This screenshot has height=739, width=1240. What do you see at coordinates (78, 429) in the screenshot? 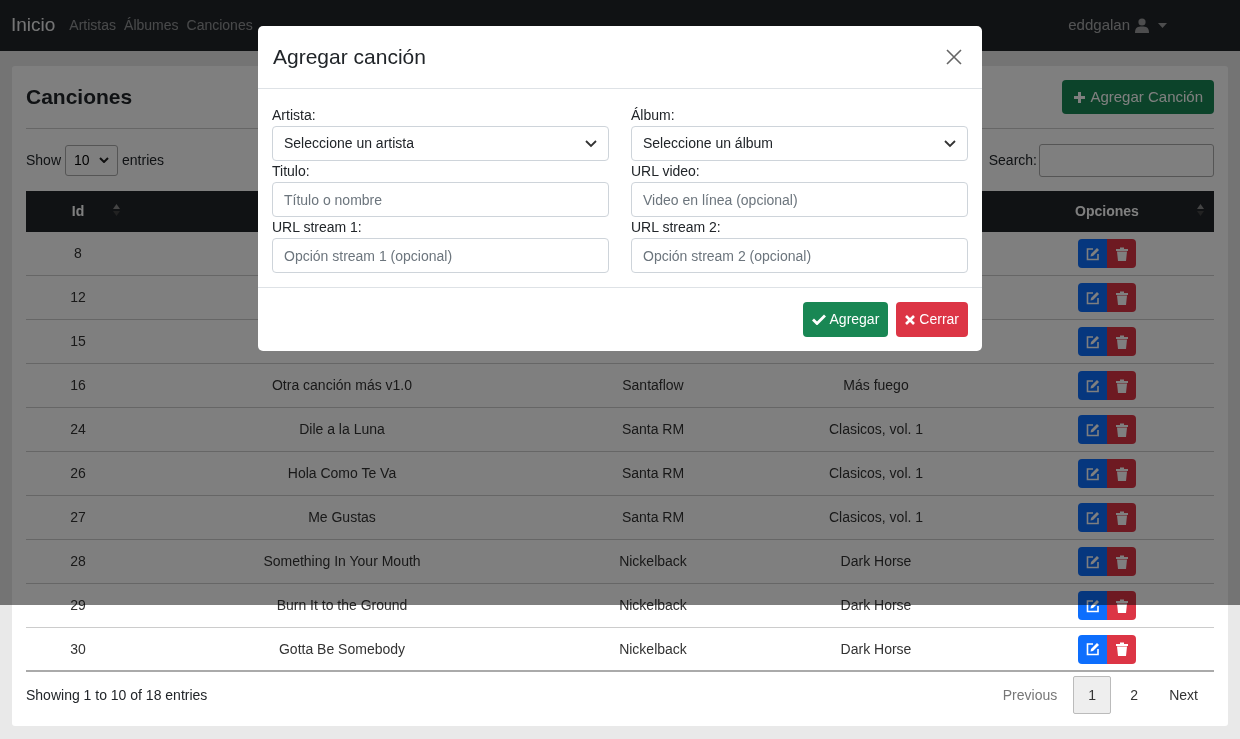
I see `table-cell-text: 24` at bounding box center [78, 429].